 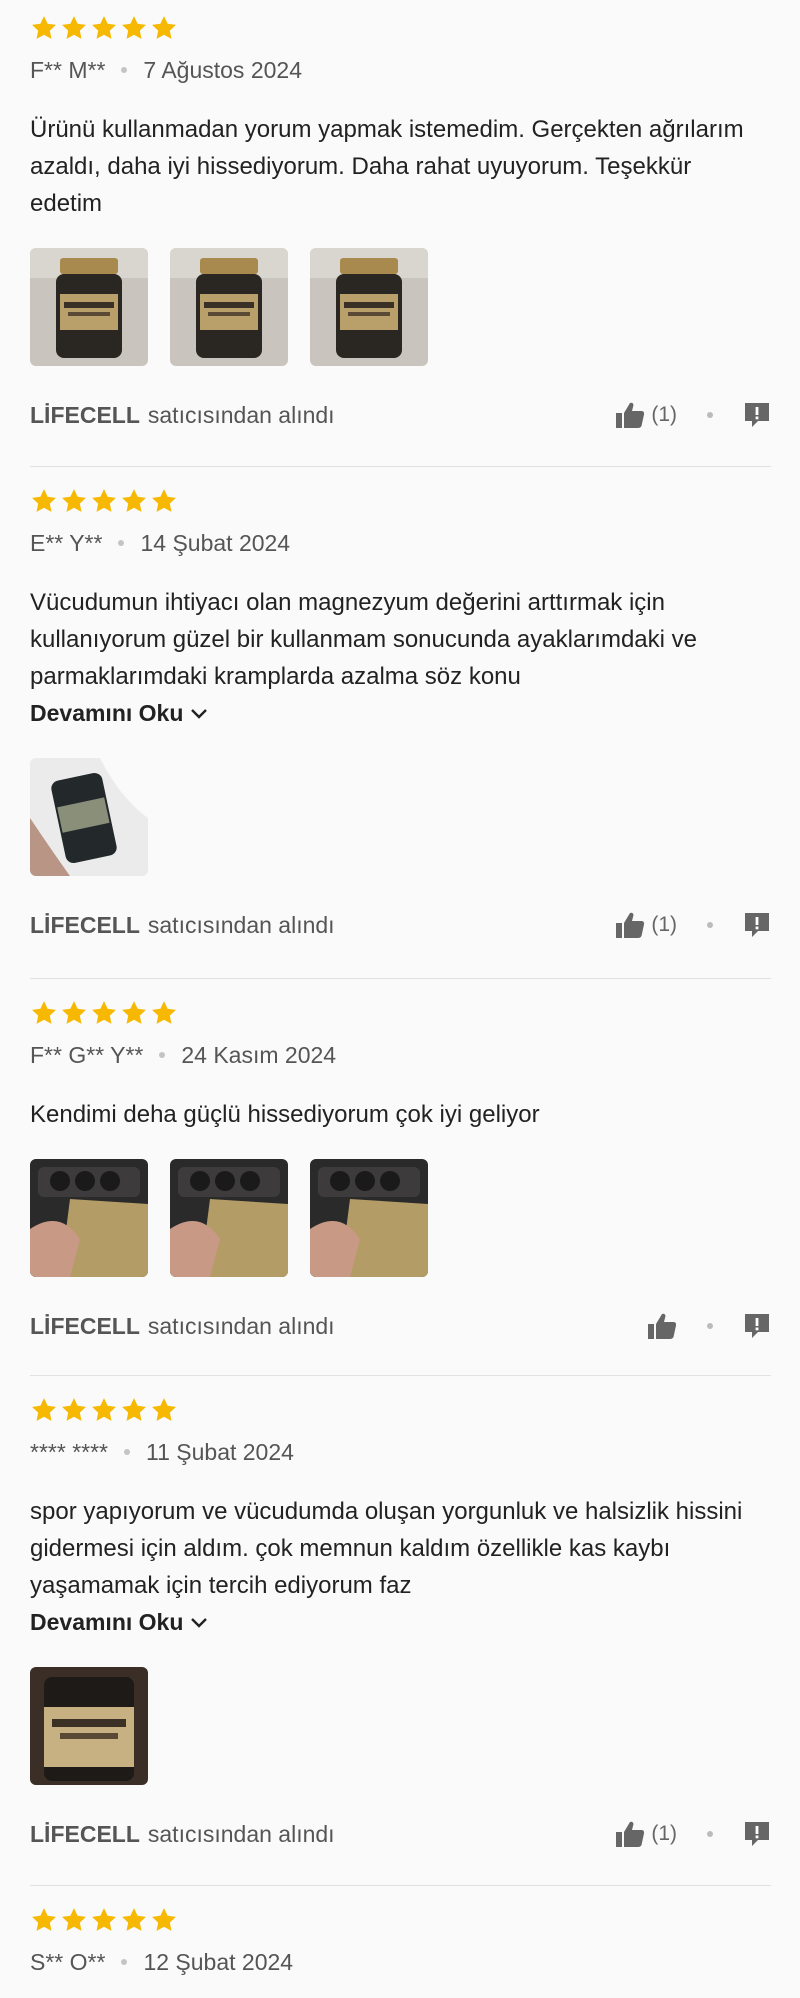 What do you see at coordinates (222, 69) in the screenshot?
I see `review-date: 7 Ağustos 2024` at bounding box center [222, 69].